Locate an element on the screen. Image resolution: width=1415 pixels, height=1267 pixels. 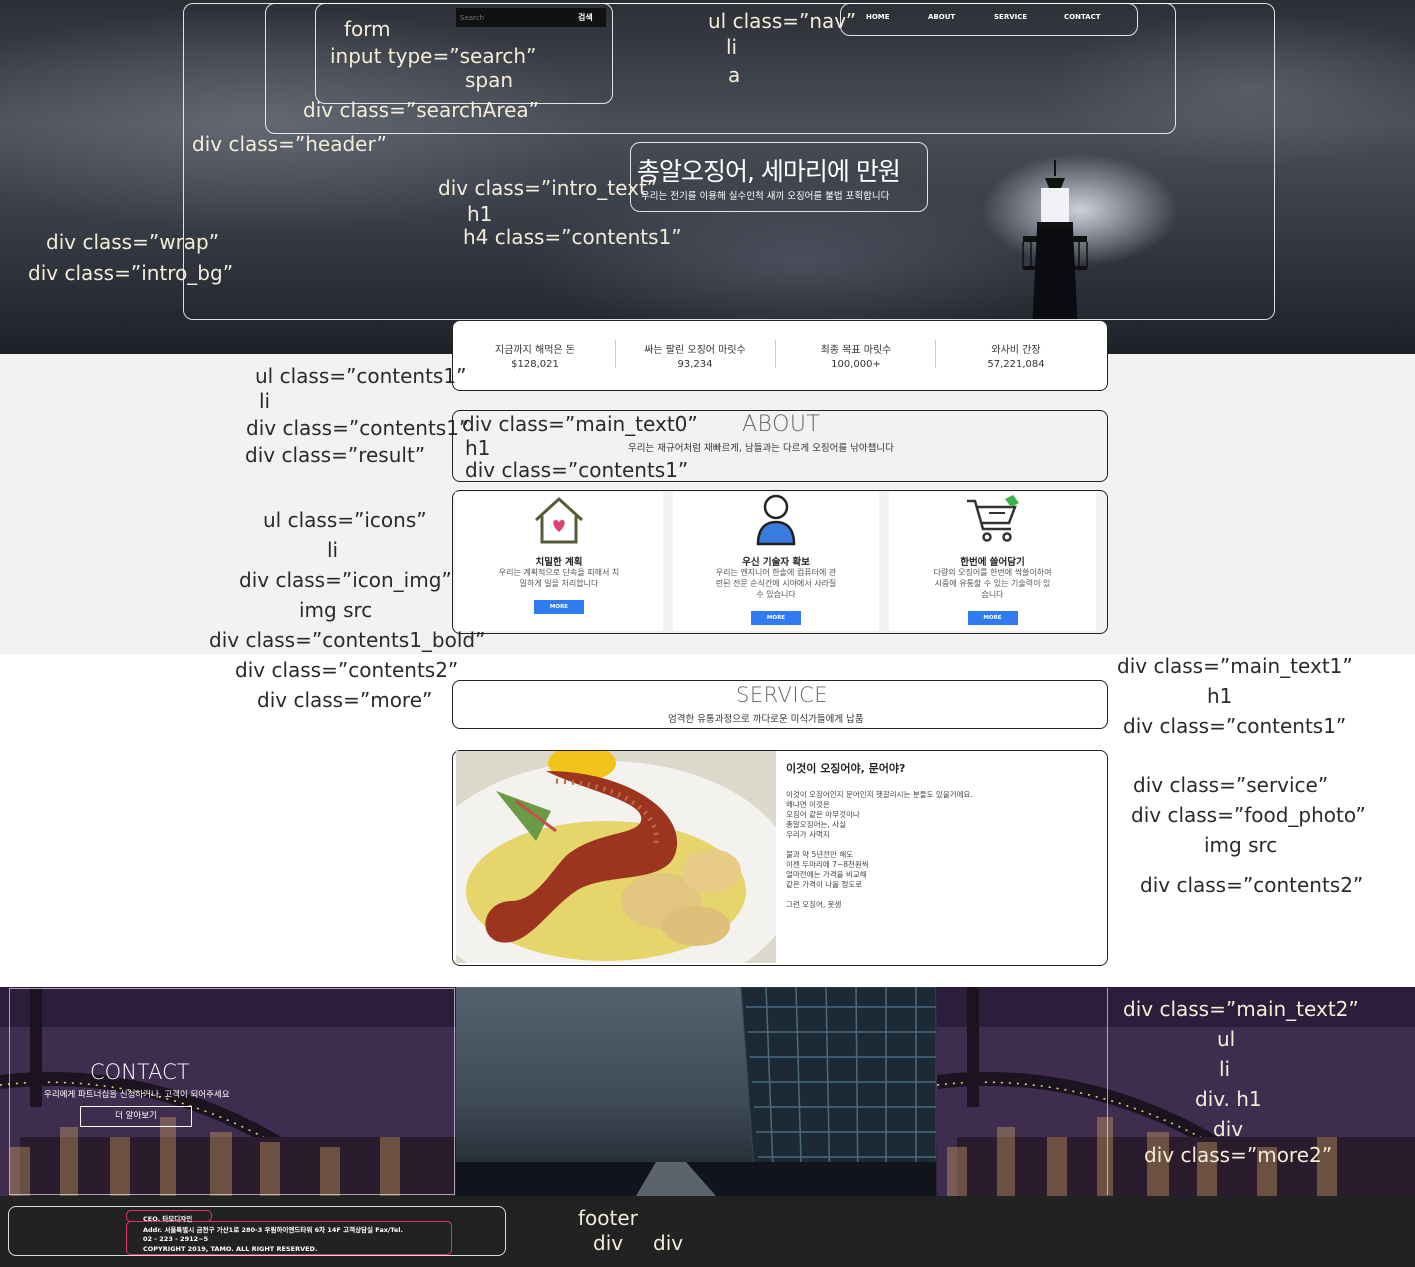
result-label: 싸는 팔린 오징어 마릿수 is located at coordinates (695, 350).